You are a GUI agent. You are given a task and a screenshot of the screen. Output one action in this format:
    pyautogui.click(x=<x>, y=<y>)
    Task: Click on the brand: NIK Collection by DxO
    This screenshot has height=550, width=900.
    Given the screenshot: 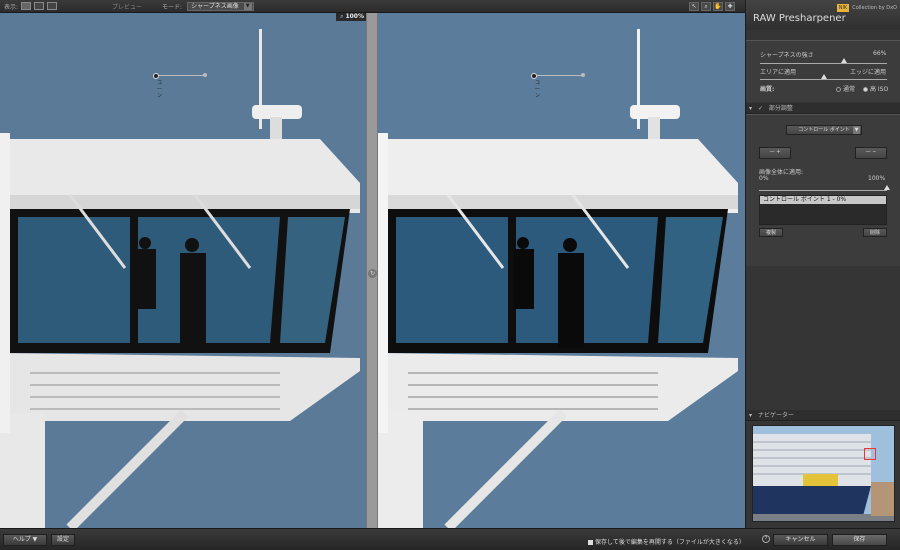 What is the action you would take?
    pyautogui.click(x=866, y=8)
    